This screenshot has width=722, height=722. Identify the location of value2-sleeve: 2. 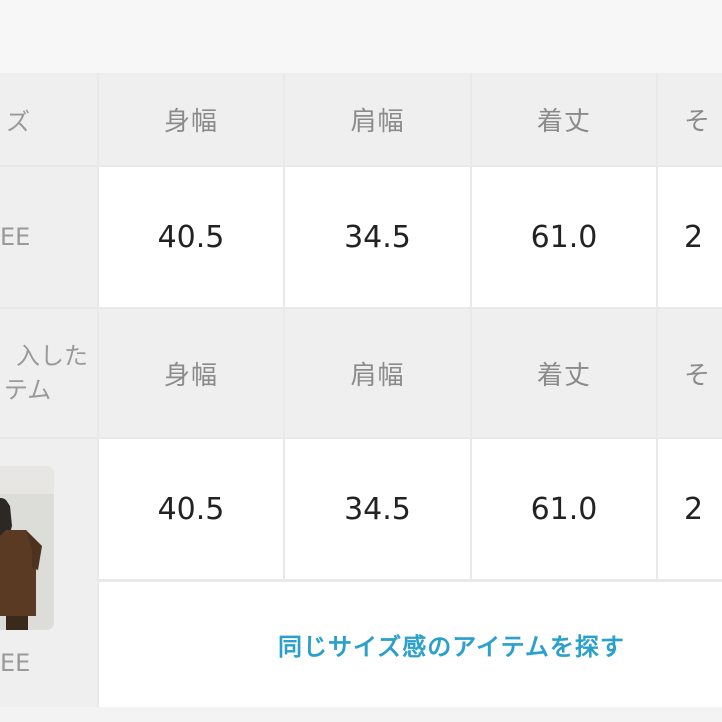
(690, 509).